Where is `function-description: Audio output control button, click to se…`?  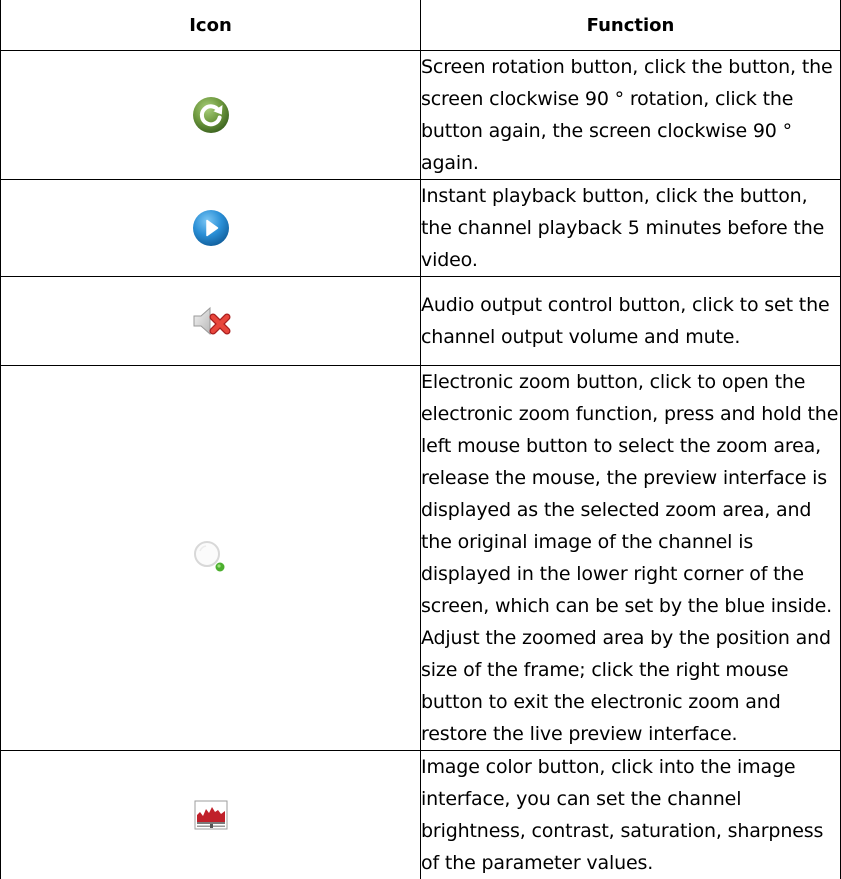
function-description: Audio output control button, click to se… is located at coordinates (631, 321).